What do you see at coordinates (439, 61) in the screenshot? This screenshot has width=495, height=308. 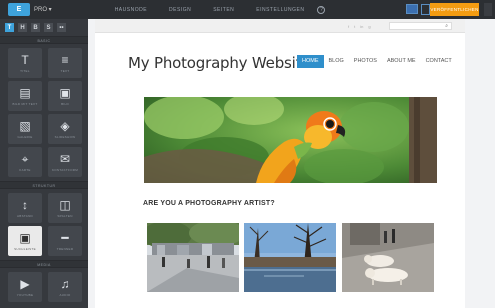 I see `nav-contact: CONTACT` at bounding box center [439, 61].